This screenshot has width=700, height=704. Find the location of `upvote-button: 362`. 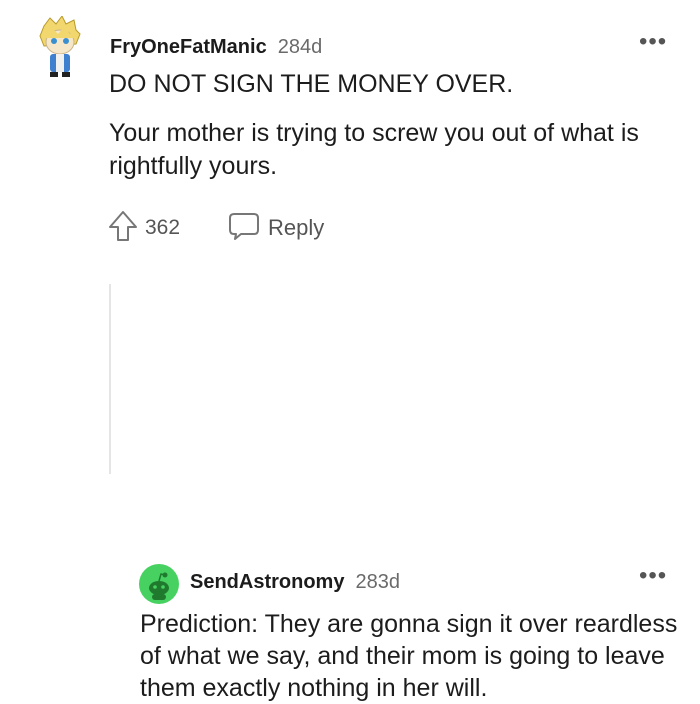

upvote-button: 362 is located at coordinates (144, 228).